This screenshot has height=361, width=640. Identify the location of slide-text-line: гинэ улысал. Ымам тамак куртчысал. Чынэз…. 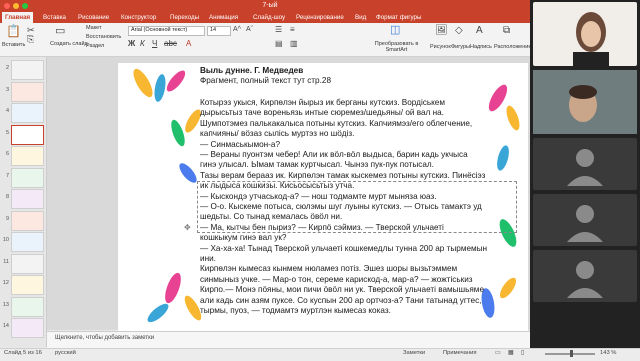
(317, 165).